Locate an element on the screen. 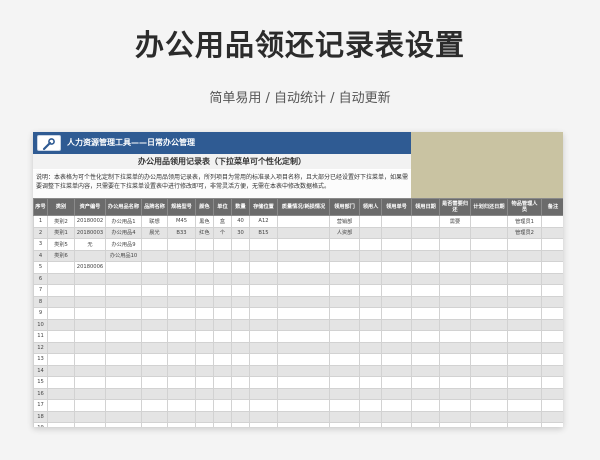  table-cell: B33 is located at coordinates (181, 232).